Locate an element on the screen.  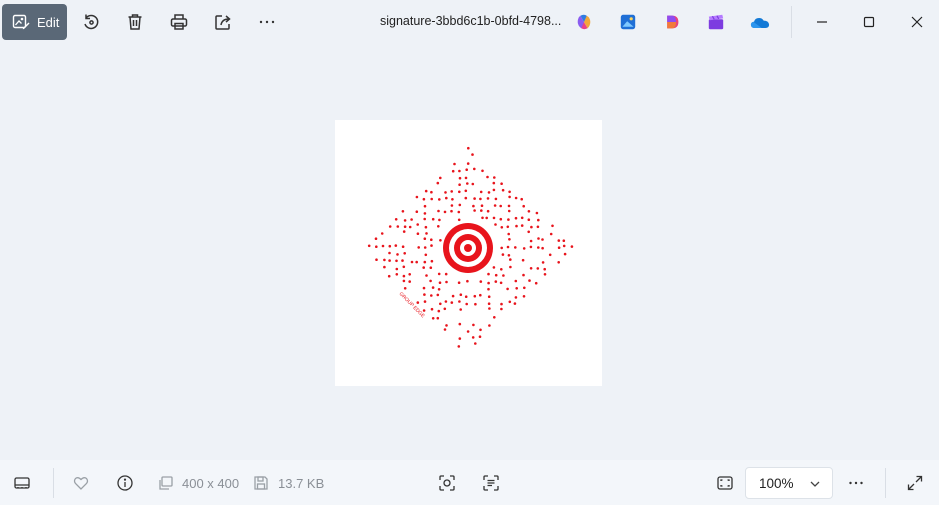
zoom-dropdown: 100% is located at coordinates (789, 483).